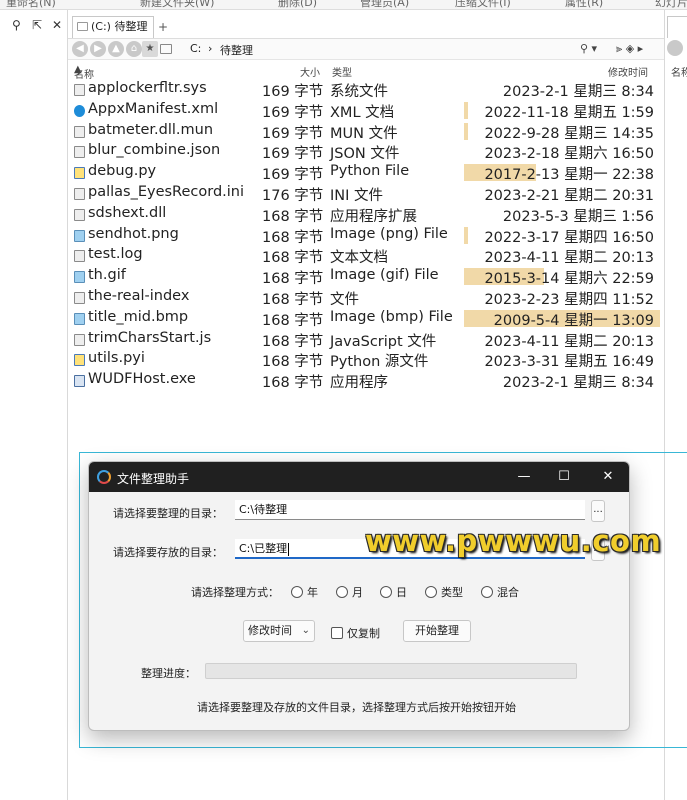 This screenshot has height=800, width=687. I want to click on sort-field-select: 修改时间 ⌄, so click(279, 631).